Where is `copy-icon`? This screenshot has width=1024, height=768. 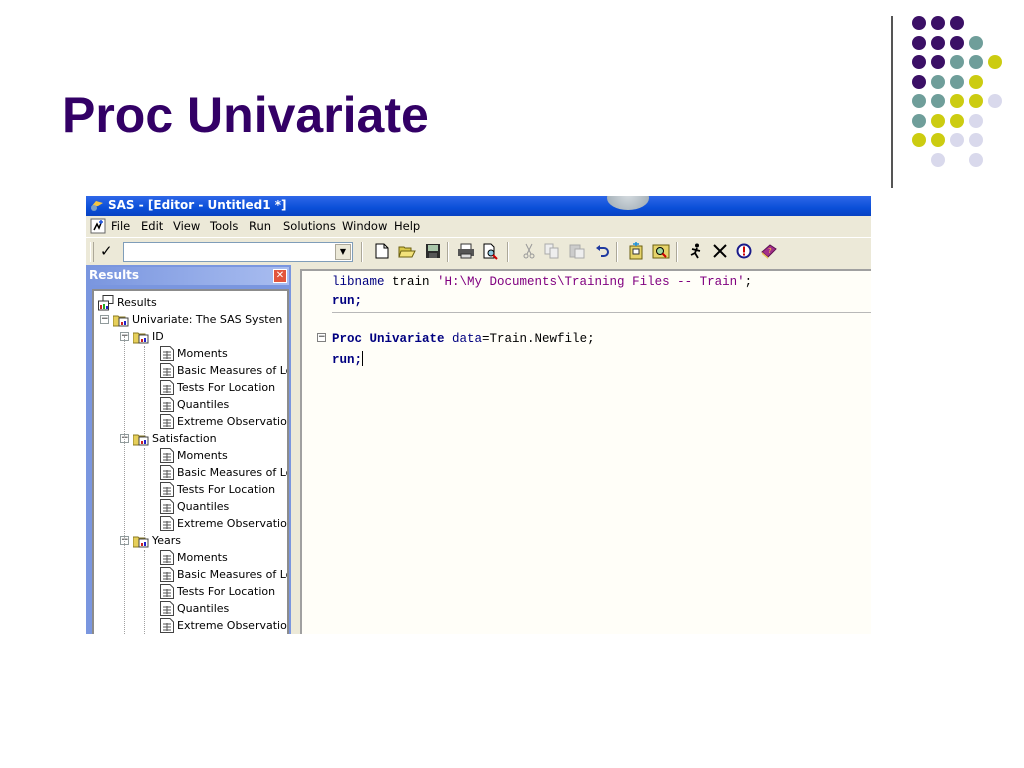
copy-icon is located at coordinates (551, 251).